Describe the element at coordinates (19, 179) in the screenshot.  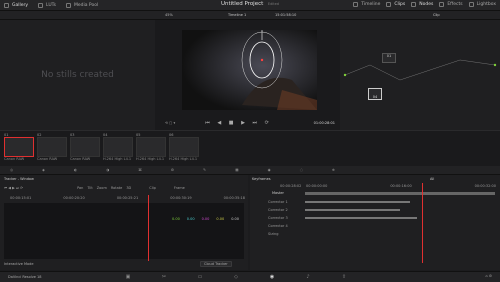
I see `tracker-title: Tracker - Window` at that location.